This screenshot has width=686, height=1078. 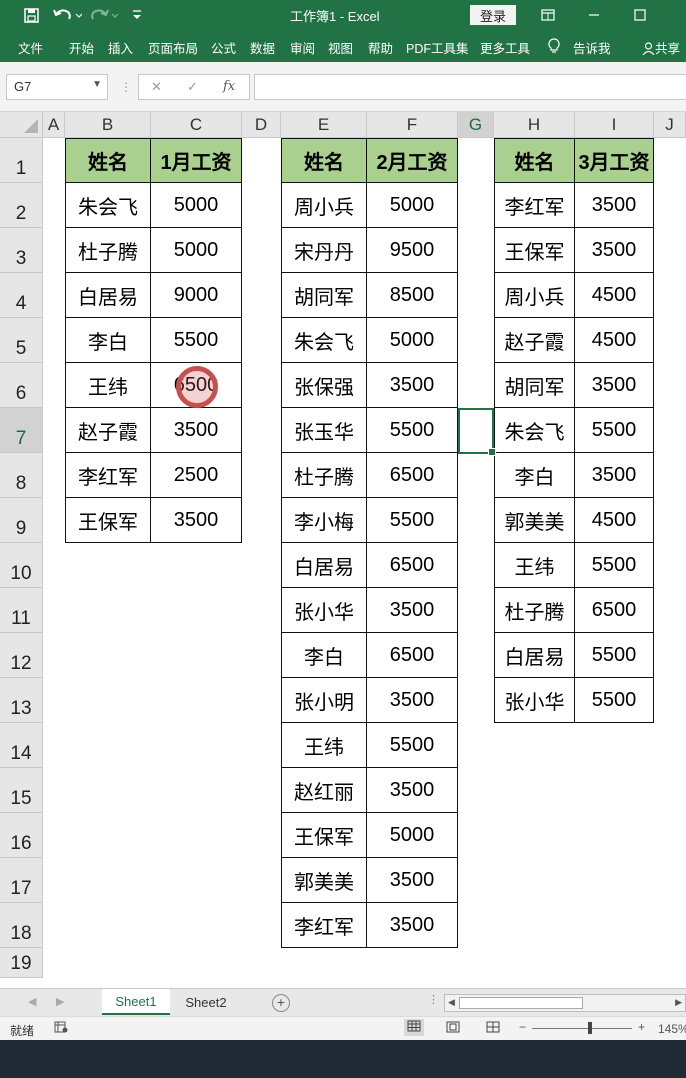 I want to click on mar-name-cell: 周小兵, so click(x=534, y=295).